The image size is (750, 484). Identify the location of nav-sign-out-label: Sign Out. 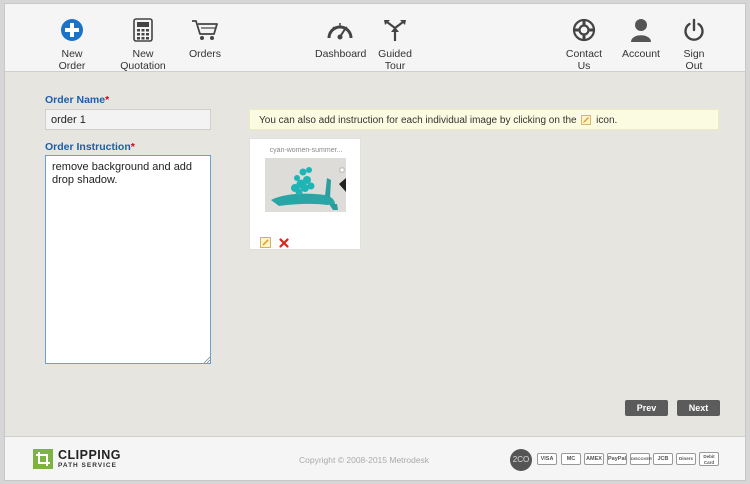
(694, 60).